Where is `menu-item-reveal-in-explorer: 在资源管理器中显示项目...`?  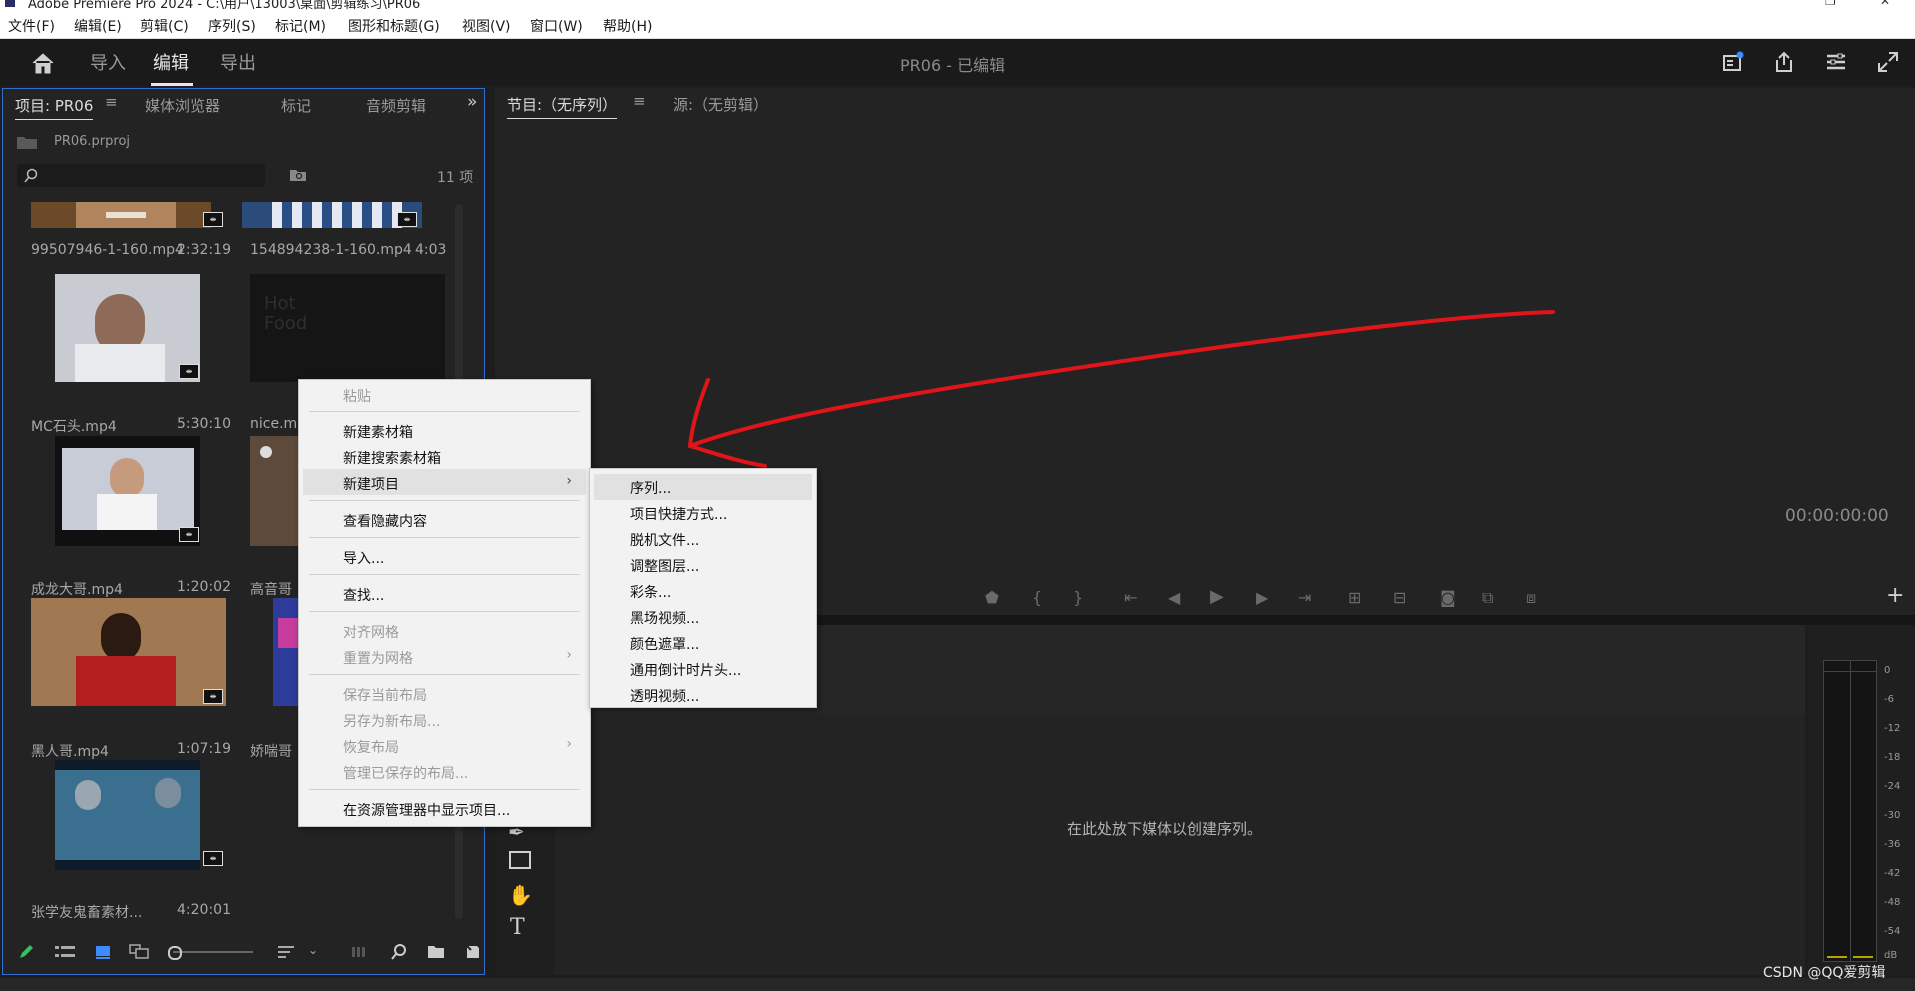
menu-item-reveal-in-explorer: 在资源管理器中显示项目... is located at coordinates (426, 810).